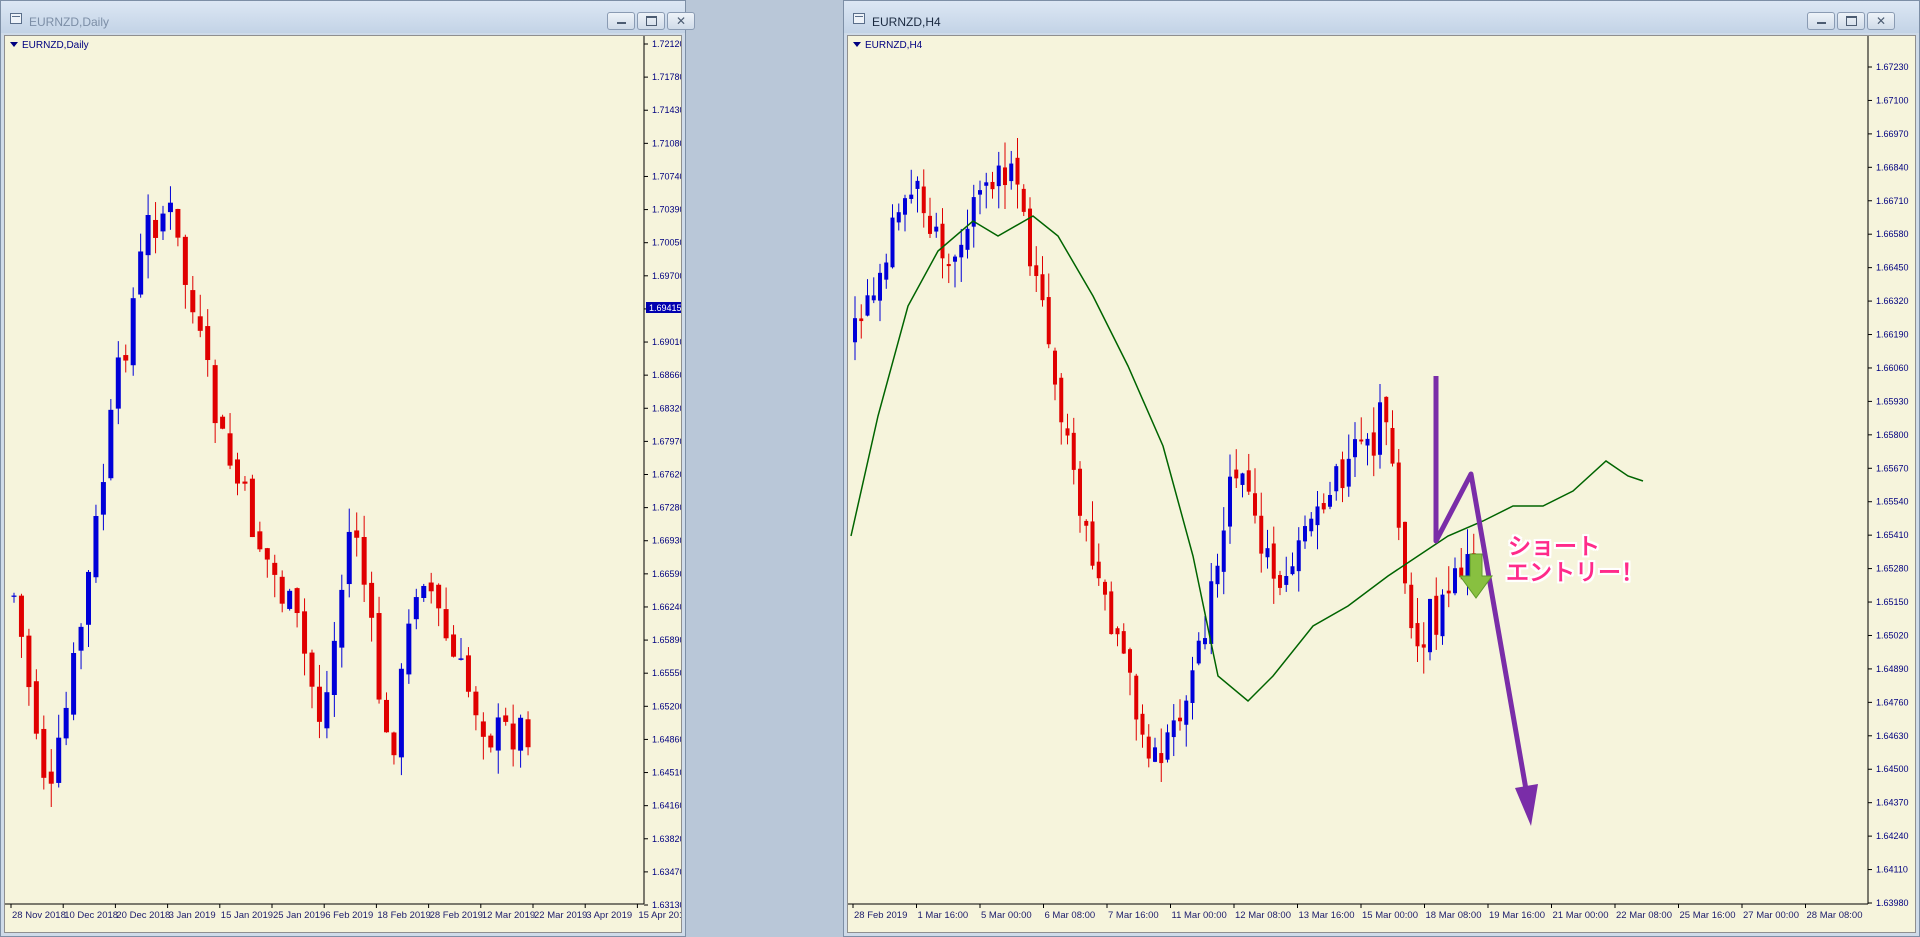 This screenshot has width=1920, height=937. What do you see at coordinates (247, 915) in the screenshot?
I see `date-label: 15 Jan 2019` at bounding box center [247, 915].